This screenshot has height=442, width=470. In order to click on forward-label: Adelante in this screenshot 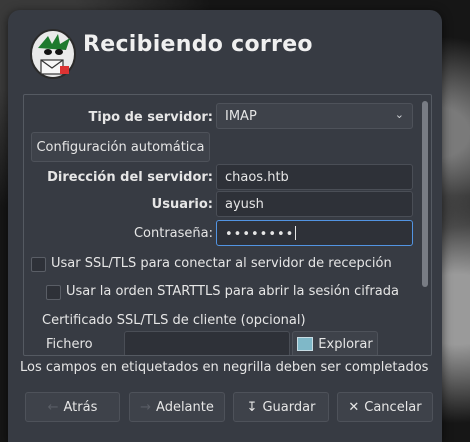, I will do `click(185, 407)`.